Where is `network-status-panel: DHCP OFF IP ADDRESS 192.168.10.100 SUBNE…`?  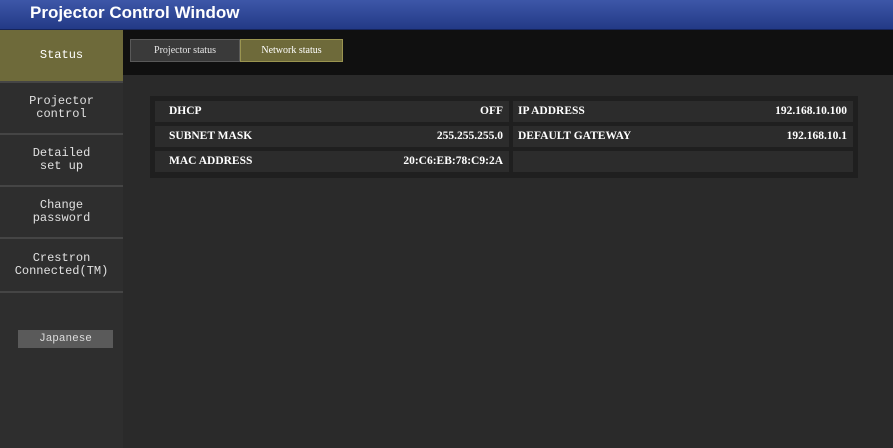 network-status-panel: DHCP OFF IP ADDRESS 192.168.10.100 SUBNE… is located at coordinates (504, 137).